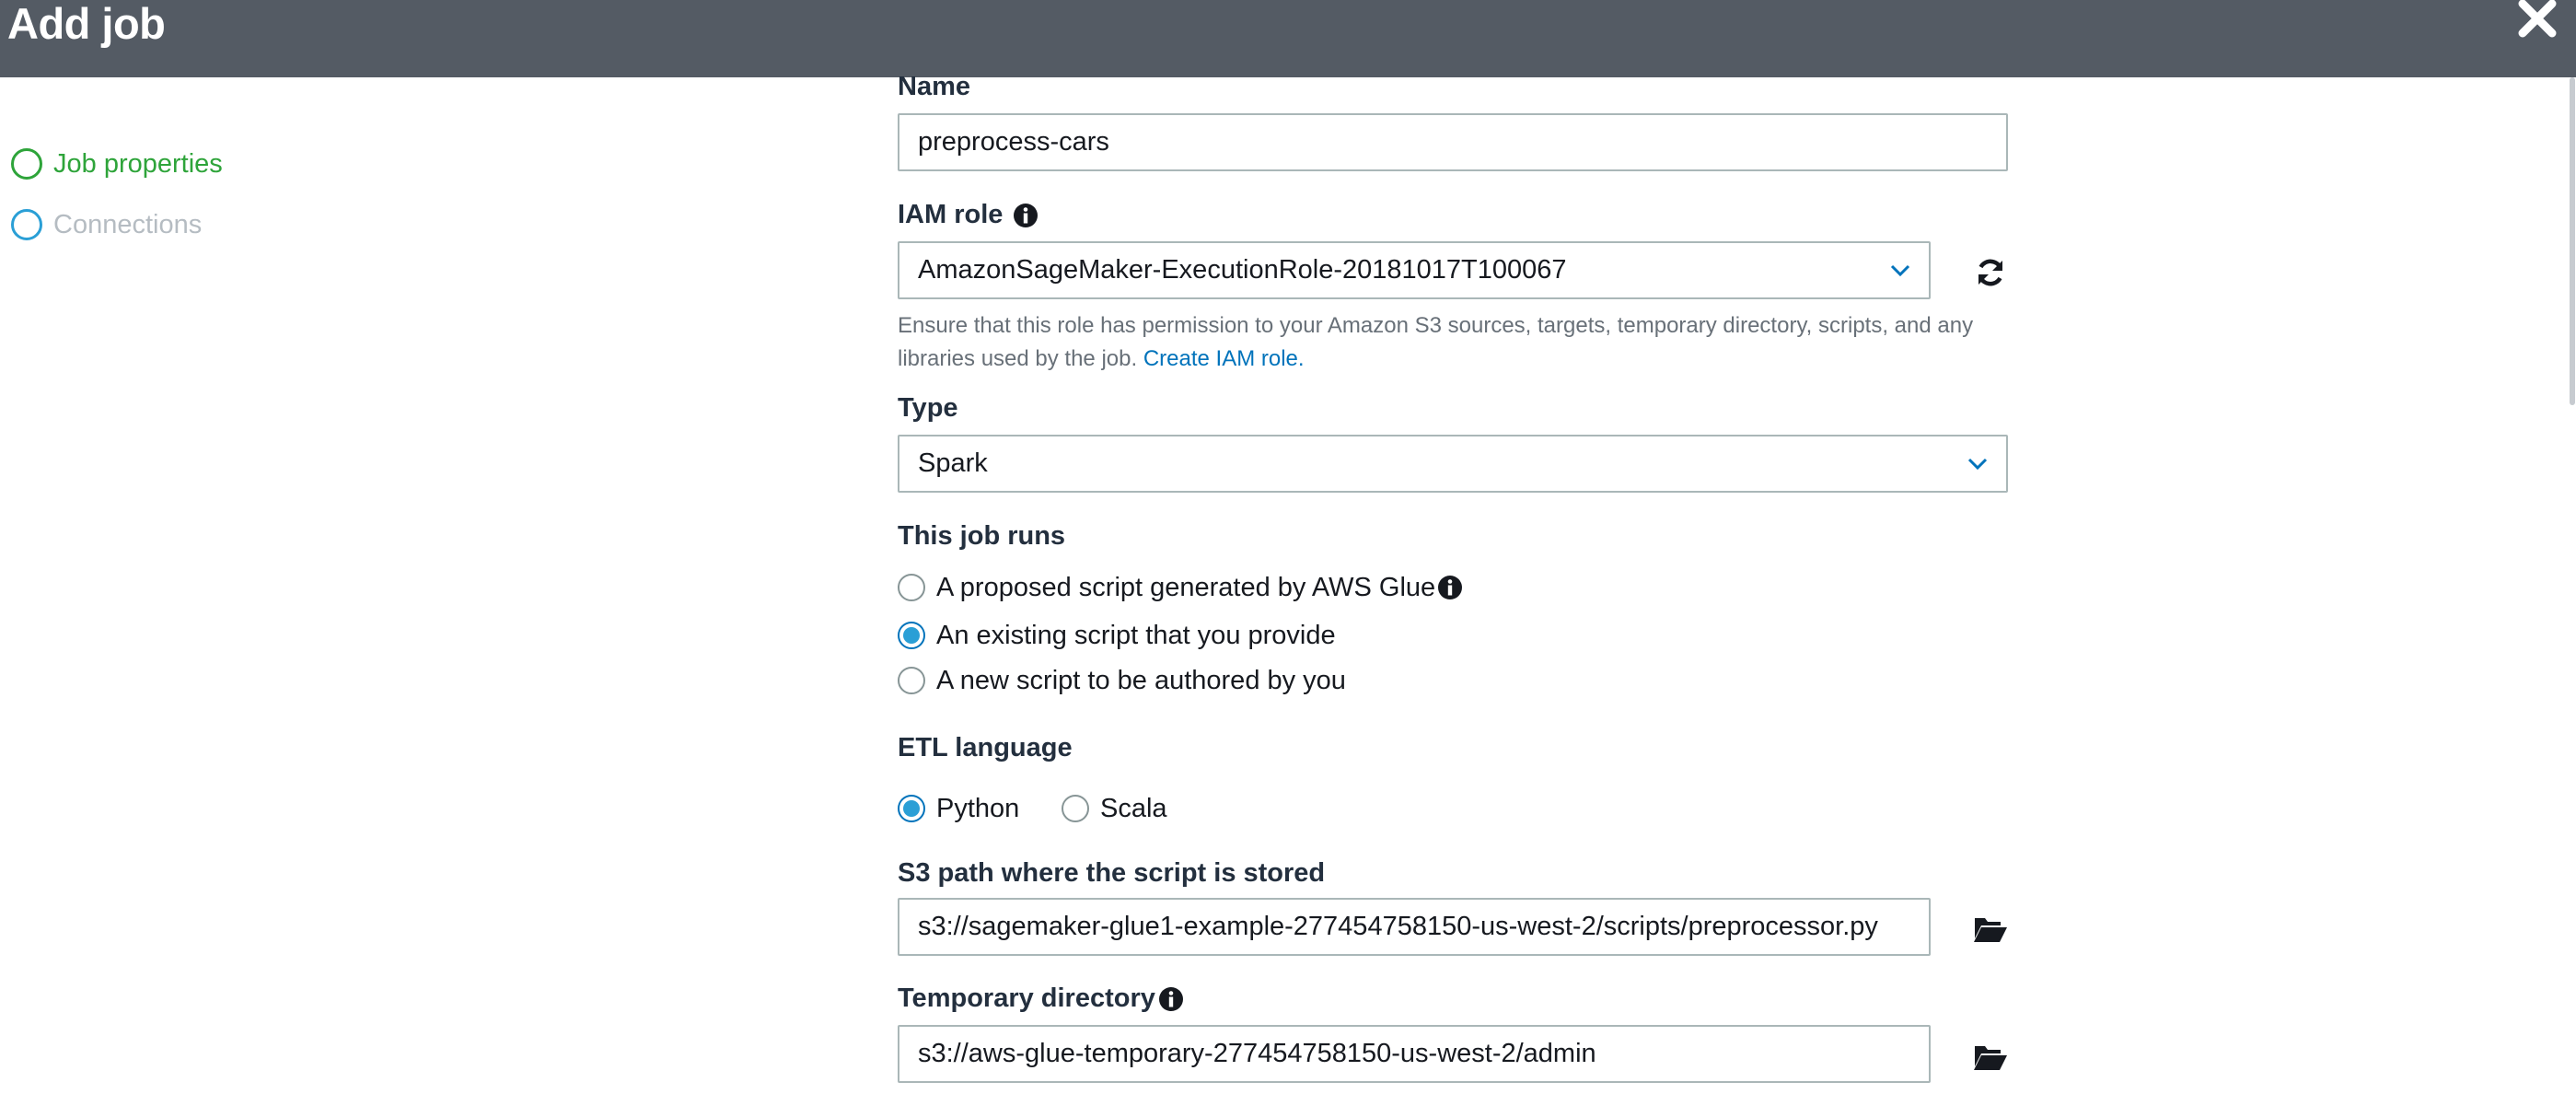 Image resolution: width=2576 pixels, height=1094 pixels. What do you see at coordinates (169, 585) in the screenshot?
I see `wizard-steps: Job properties Connections` at bounding box center [169, 585].